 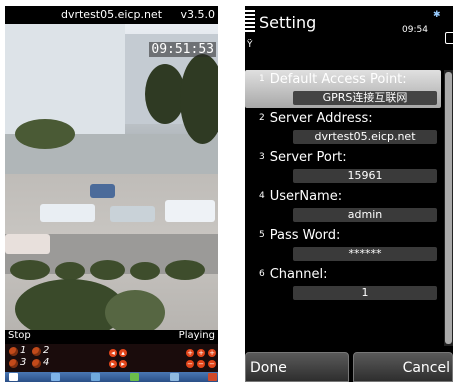 What do you see at coordinates (338, 79) in the screenshot?
I see `item-label: Default Access Point:` at bounding box center [338, 79].